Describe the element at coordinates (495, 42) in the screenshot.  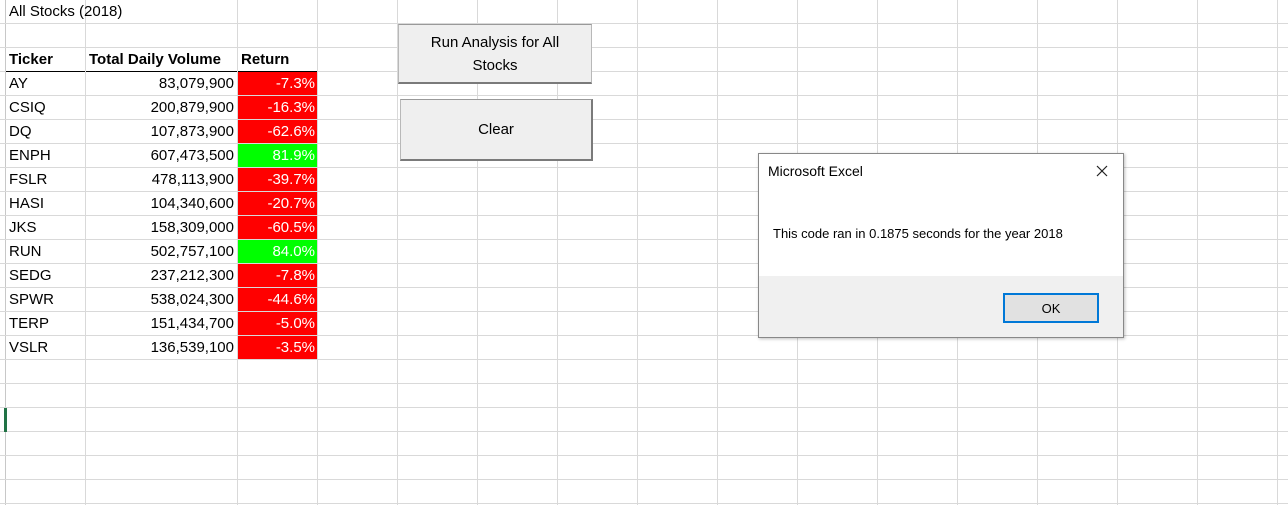
I see `run-analysis-label-line1: Run Analysis for All` at that location.